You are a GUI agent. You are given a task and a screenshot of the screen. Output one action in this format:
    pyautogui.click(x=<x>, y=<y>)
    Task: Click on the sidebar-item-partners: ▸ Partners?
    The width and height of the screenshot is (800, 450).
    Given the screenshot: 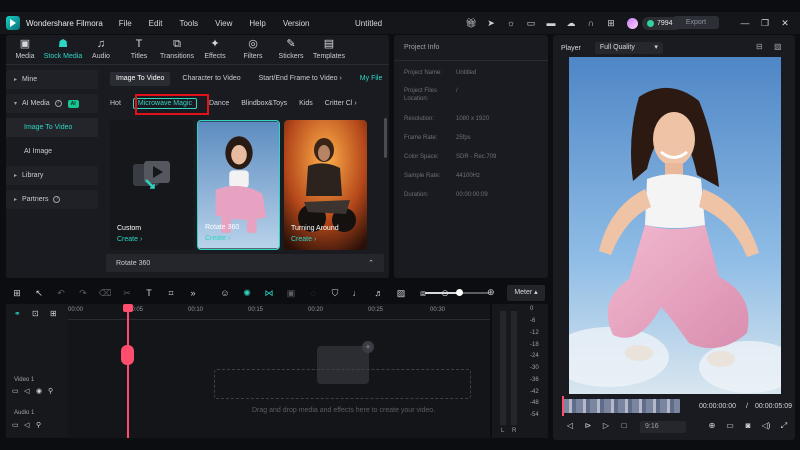 What is the action you would take?
    pyautogui.click(x=52, y=199)
    